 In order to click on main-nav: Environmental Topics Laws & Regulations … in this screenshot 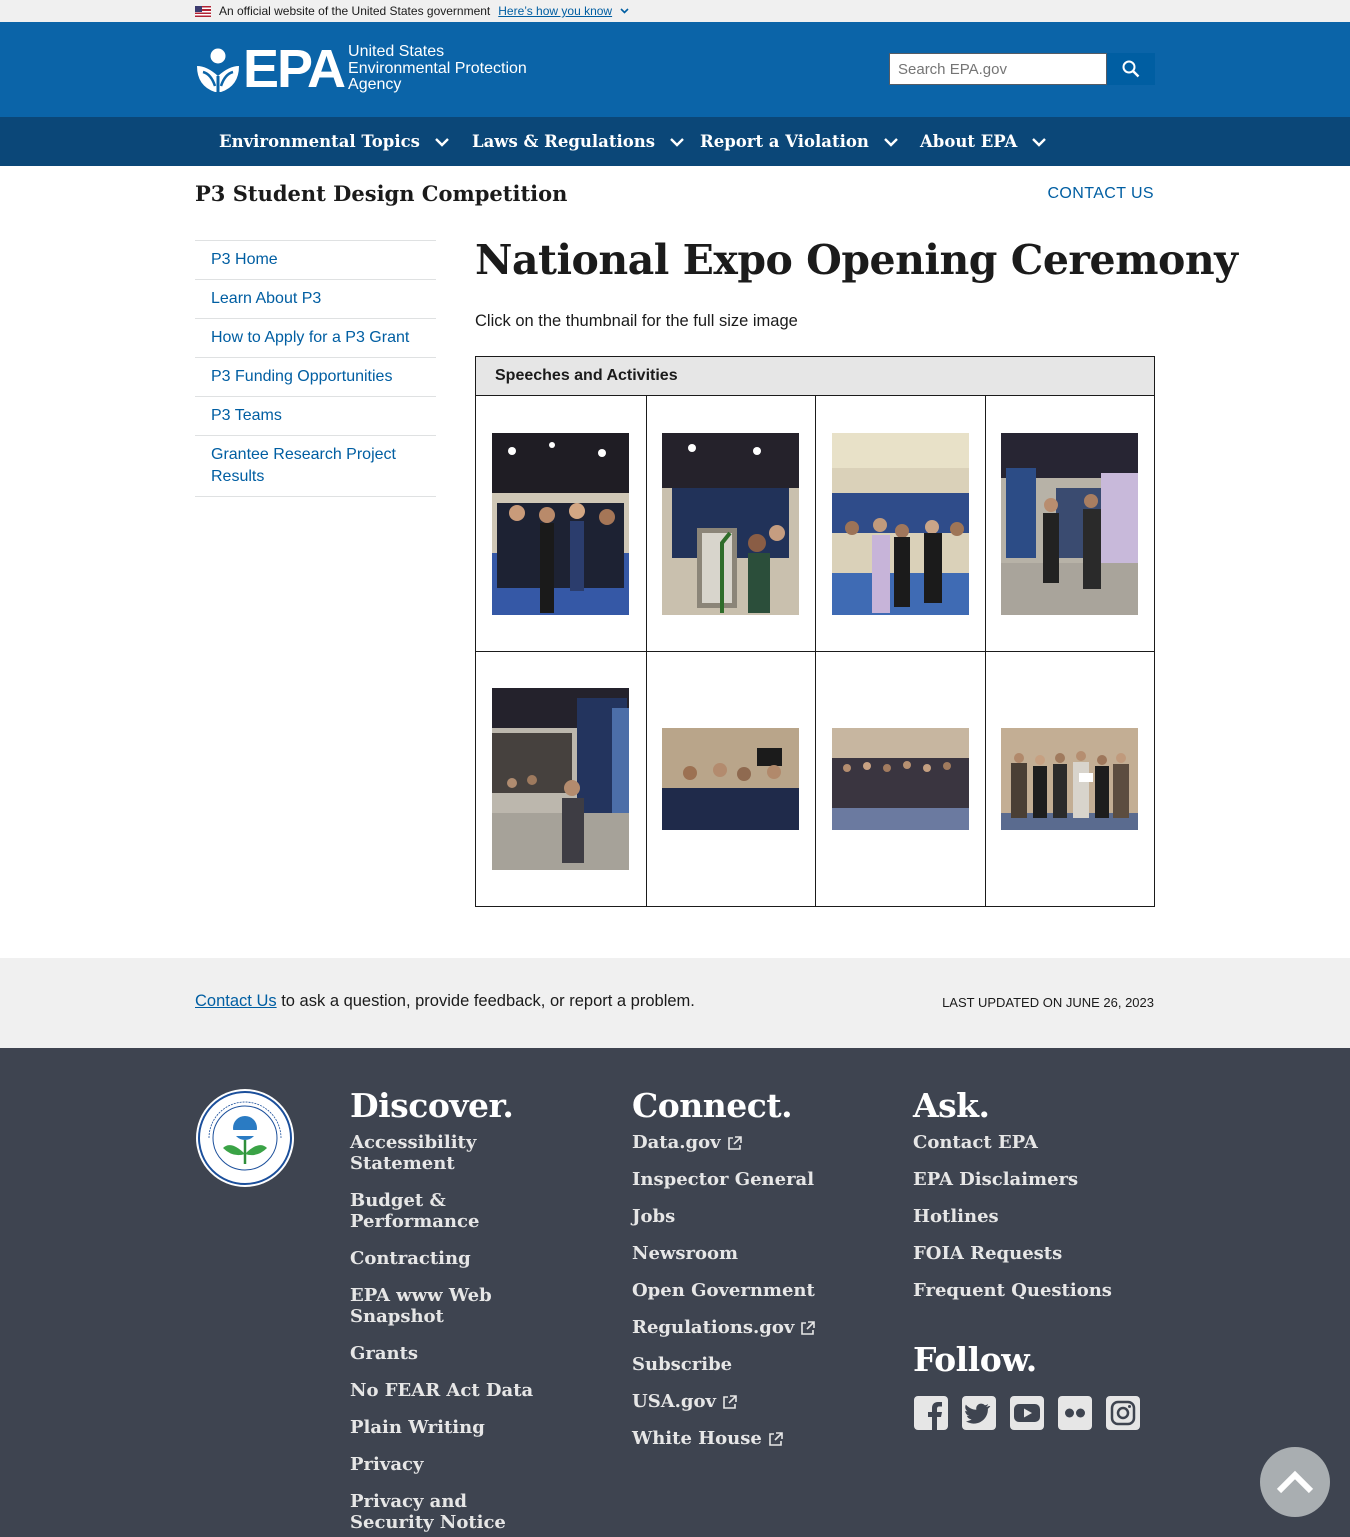, I will do `click(675, 141)`.